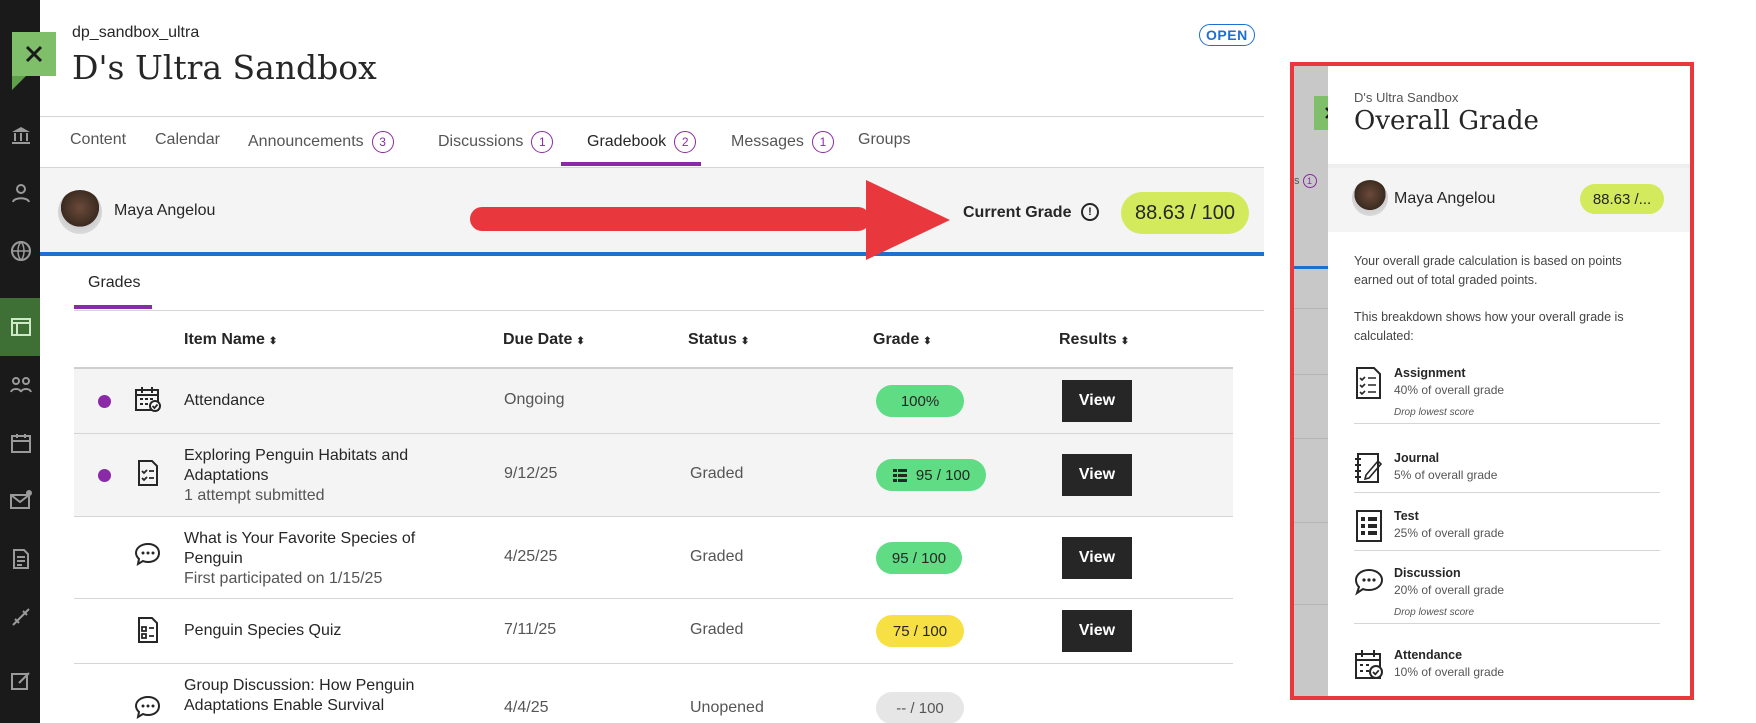 The height and width of the screenshot is (723, 1756). What do you see at coordinates (1428, 655) in the screenshot?
I see `category-title: Attendance` at bounding box center [1428, 655].